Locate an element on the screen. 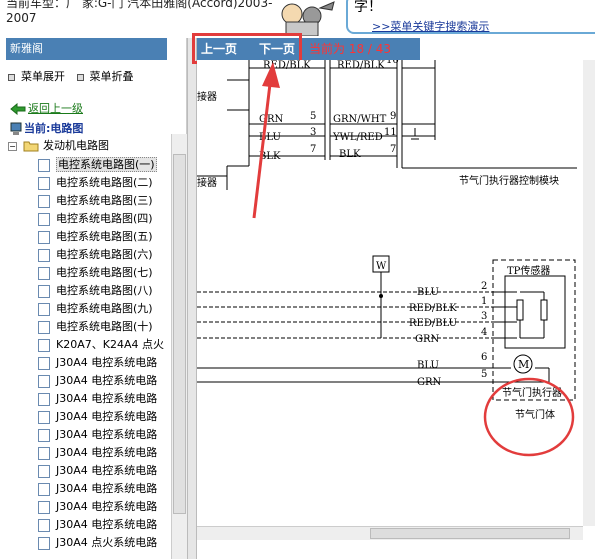 This screenshot has width=595, height=559. wire-top-left-3: BLK is located at coordinates (270, 156).